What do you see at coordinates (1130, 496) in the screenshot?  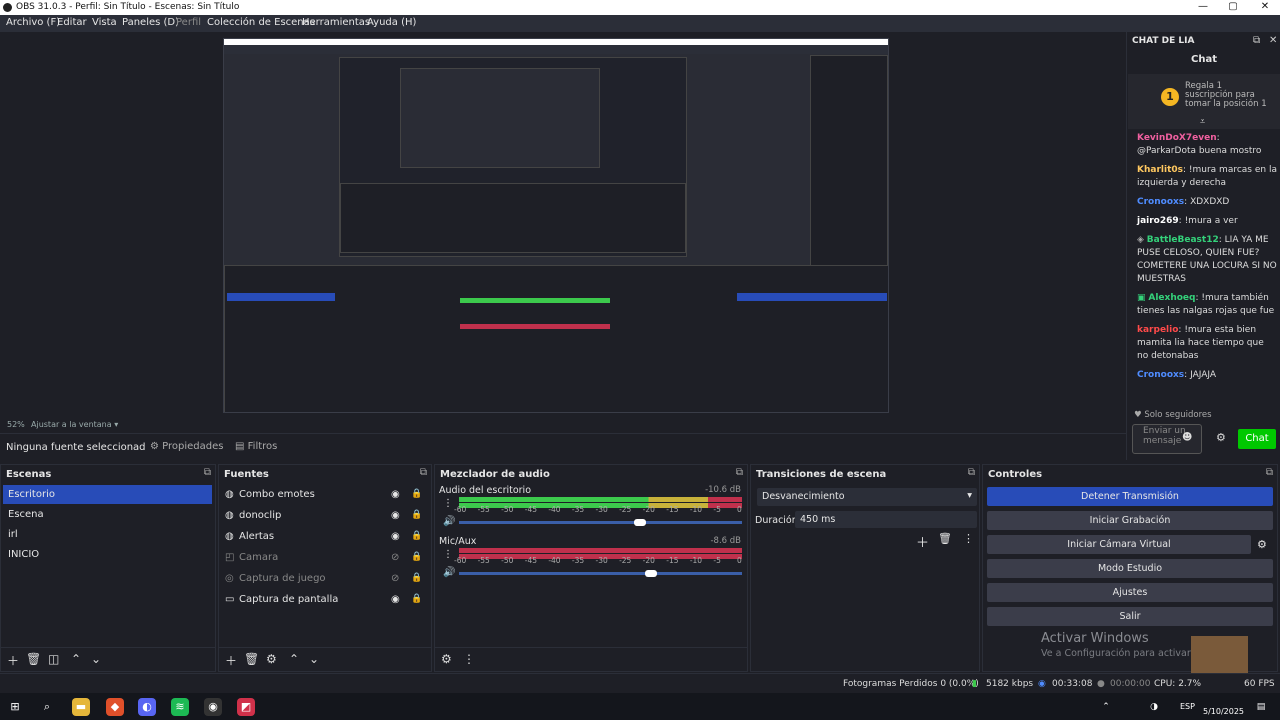 I see `stop-stream-button: Detener Transmisión` at bounding box center [1130, 496].